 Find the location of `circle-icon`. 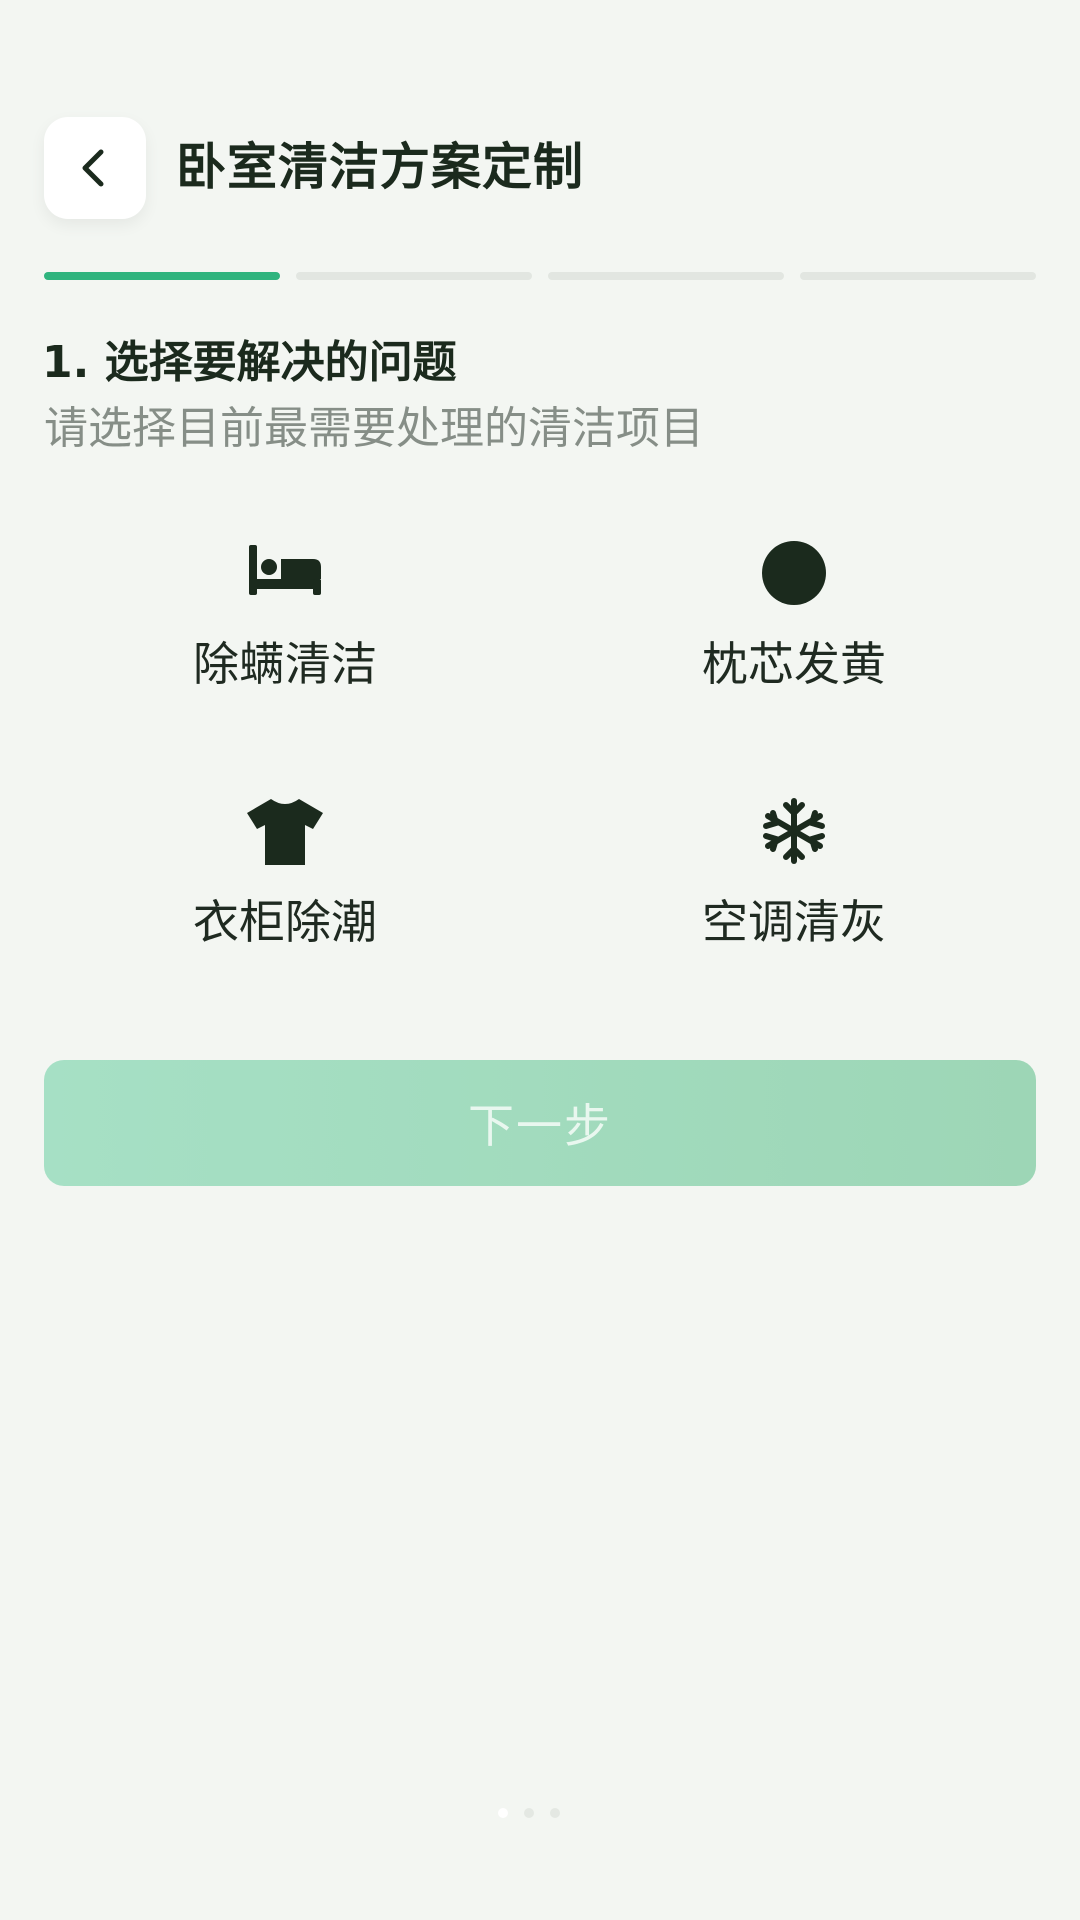

circle-icon is located at coordinates (794, 573).